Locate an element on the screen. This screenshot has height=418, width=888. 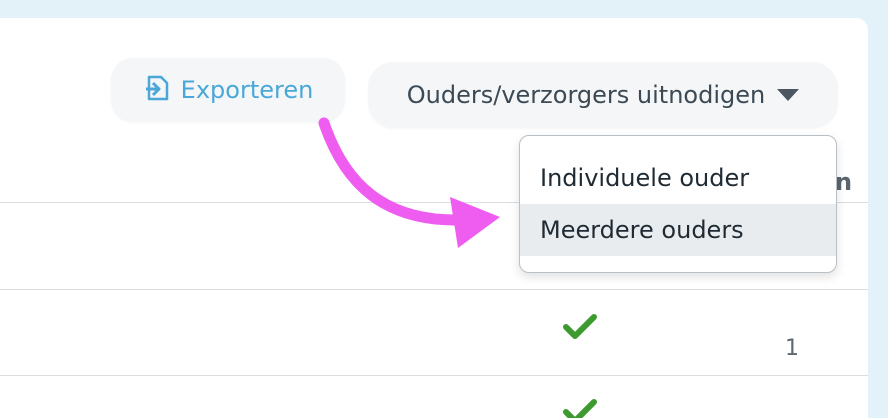
invite-dropdown-menu: Individuele ouder Meerdere ouders is located at coordinates (678, 204).